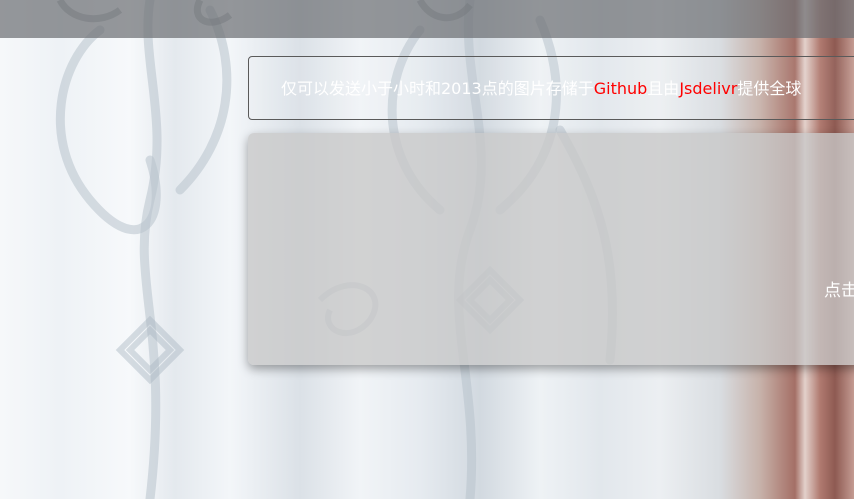  I want to click on upload-click-link: 点击, so click(839, 291).